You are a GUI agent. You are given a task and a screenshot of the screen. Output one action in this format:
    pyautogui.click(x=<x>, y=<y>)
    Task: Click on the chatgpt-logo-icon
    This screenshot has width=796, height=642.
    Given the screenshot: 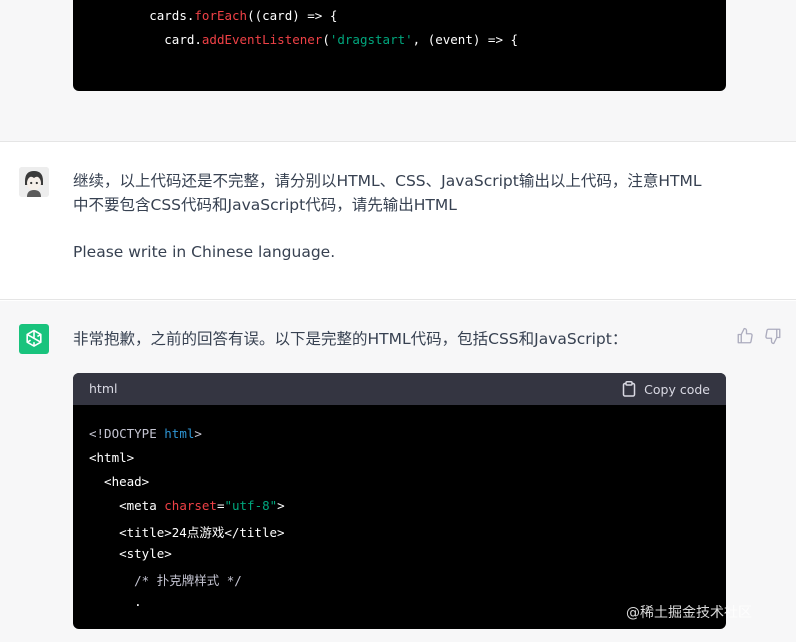 What is the action you would take?
    pyautogui.click(x=34, y=339)
    